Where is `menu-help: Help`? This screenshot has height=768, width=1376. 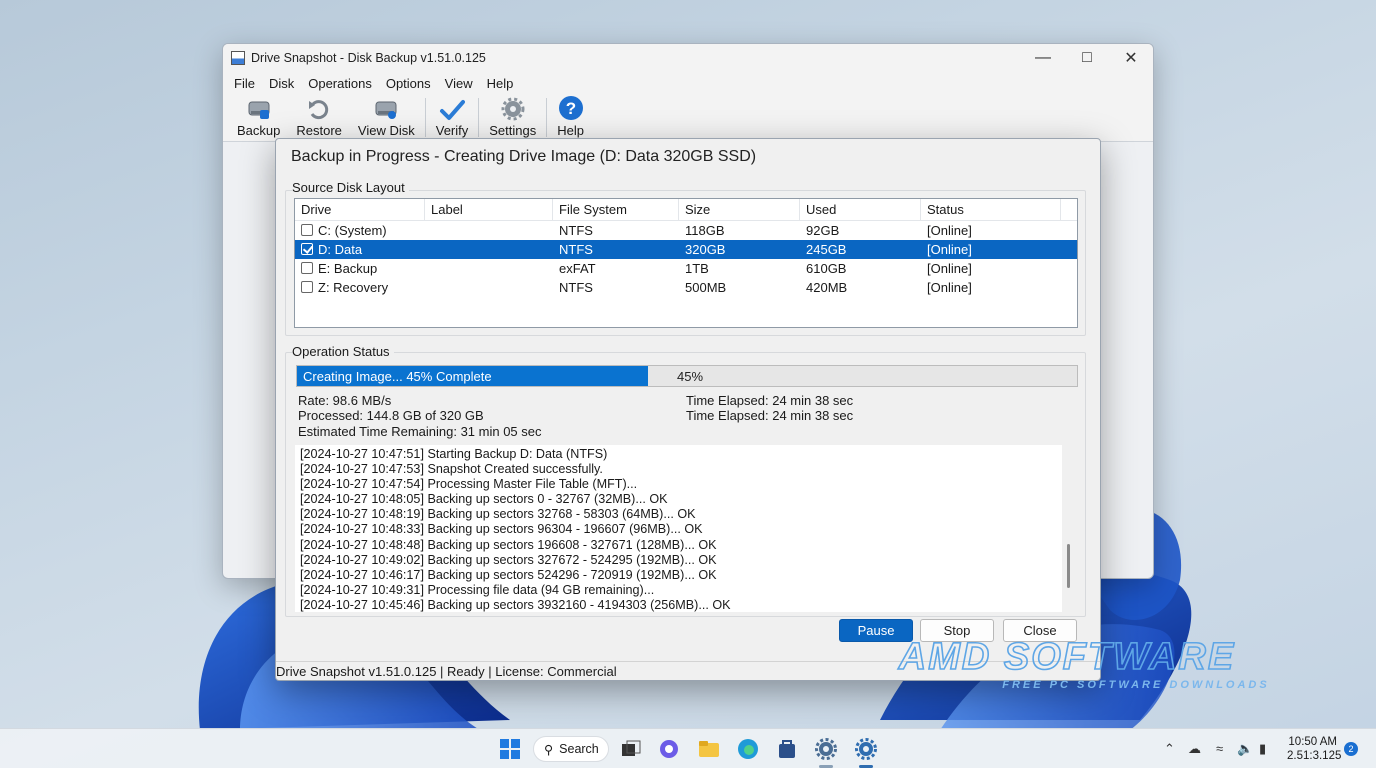
menu-help: Help is located at coordinates (500, 83).